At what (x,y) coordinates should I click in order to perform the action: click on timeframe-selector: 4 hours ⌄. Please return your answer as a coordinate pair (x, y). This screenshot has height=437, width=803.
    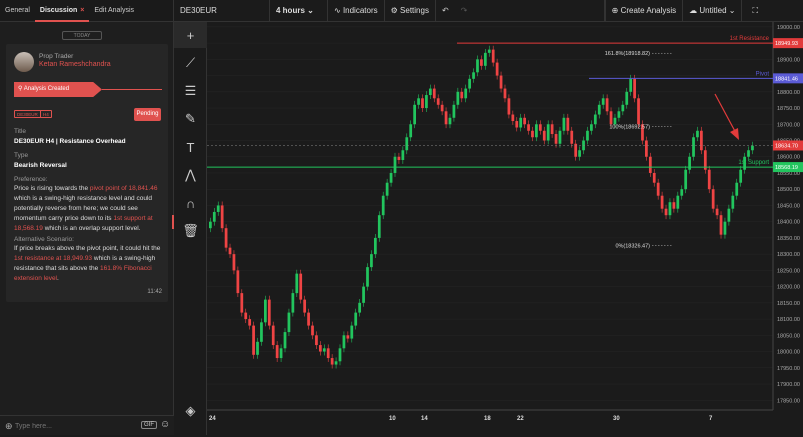
    Looking at the image, I should click on (299, 11).